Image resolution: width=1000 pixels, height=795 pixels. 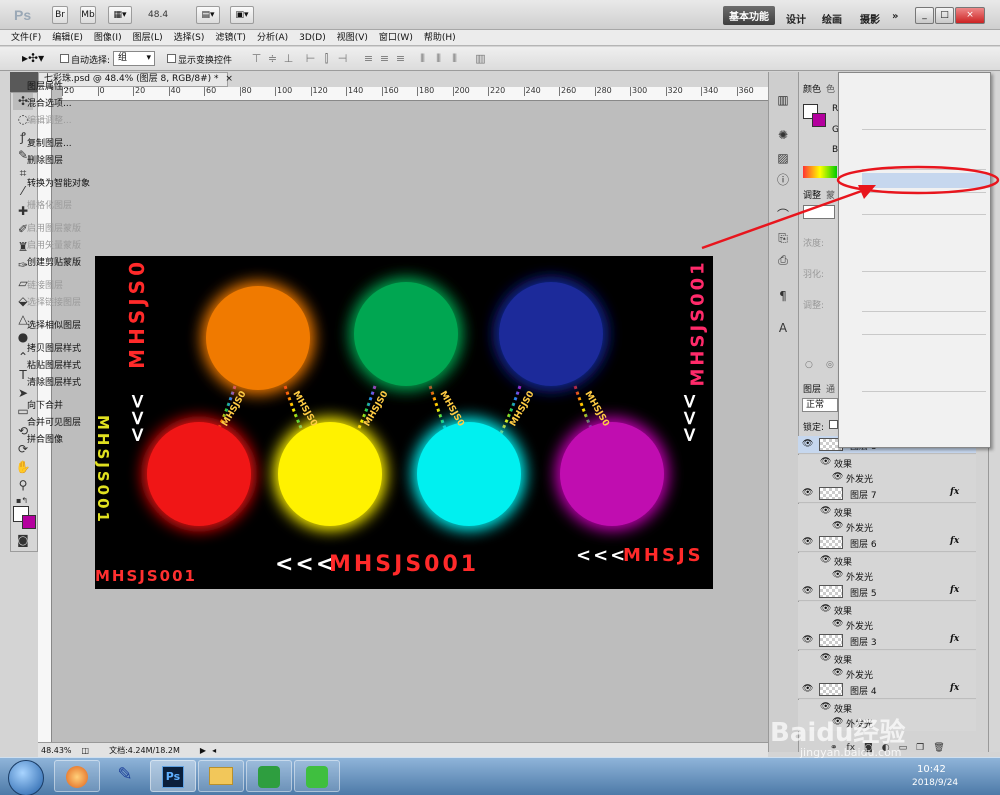 I want to click on workspace-design: 设计, so click(x=796, y=18).